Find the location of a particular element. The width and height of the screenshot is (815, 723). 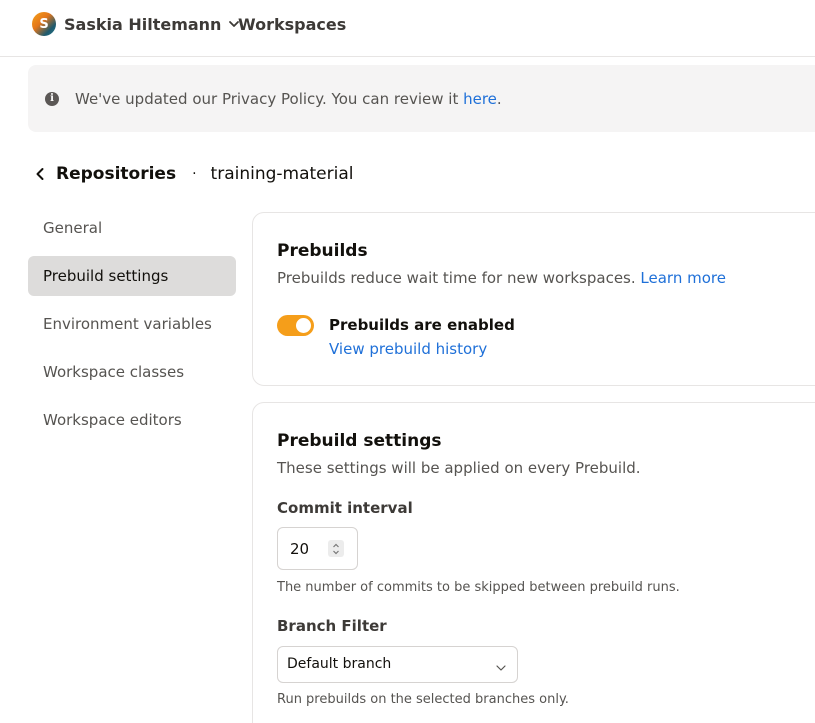

branch-filter-label: Branch Filter is located at coordinates (332, 626).